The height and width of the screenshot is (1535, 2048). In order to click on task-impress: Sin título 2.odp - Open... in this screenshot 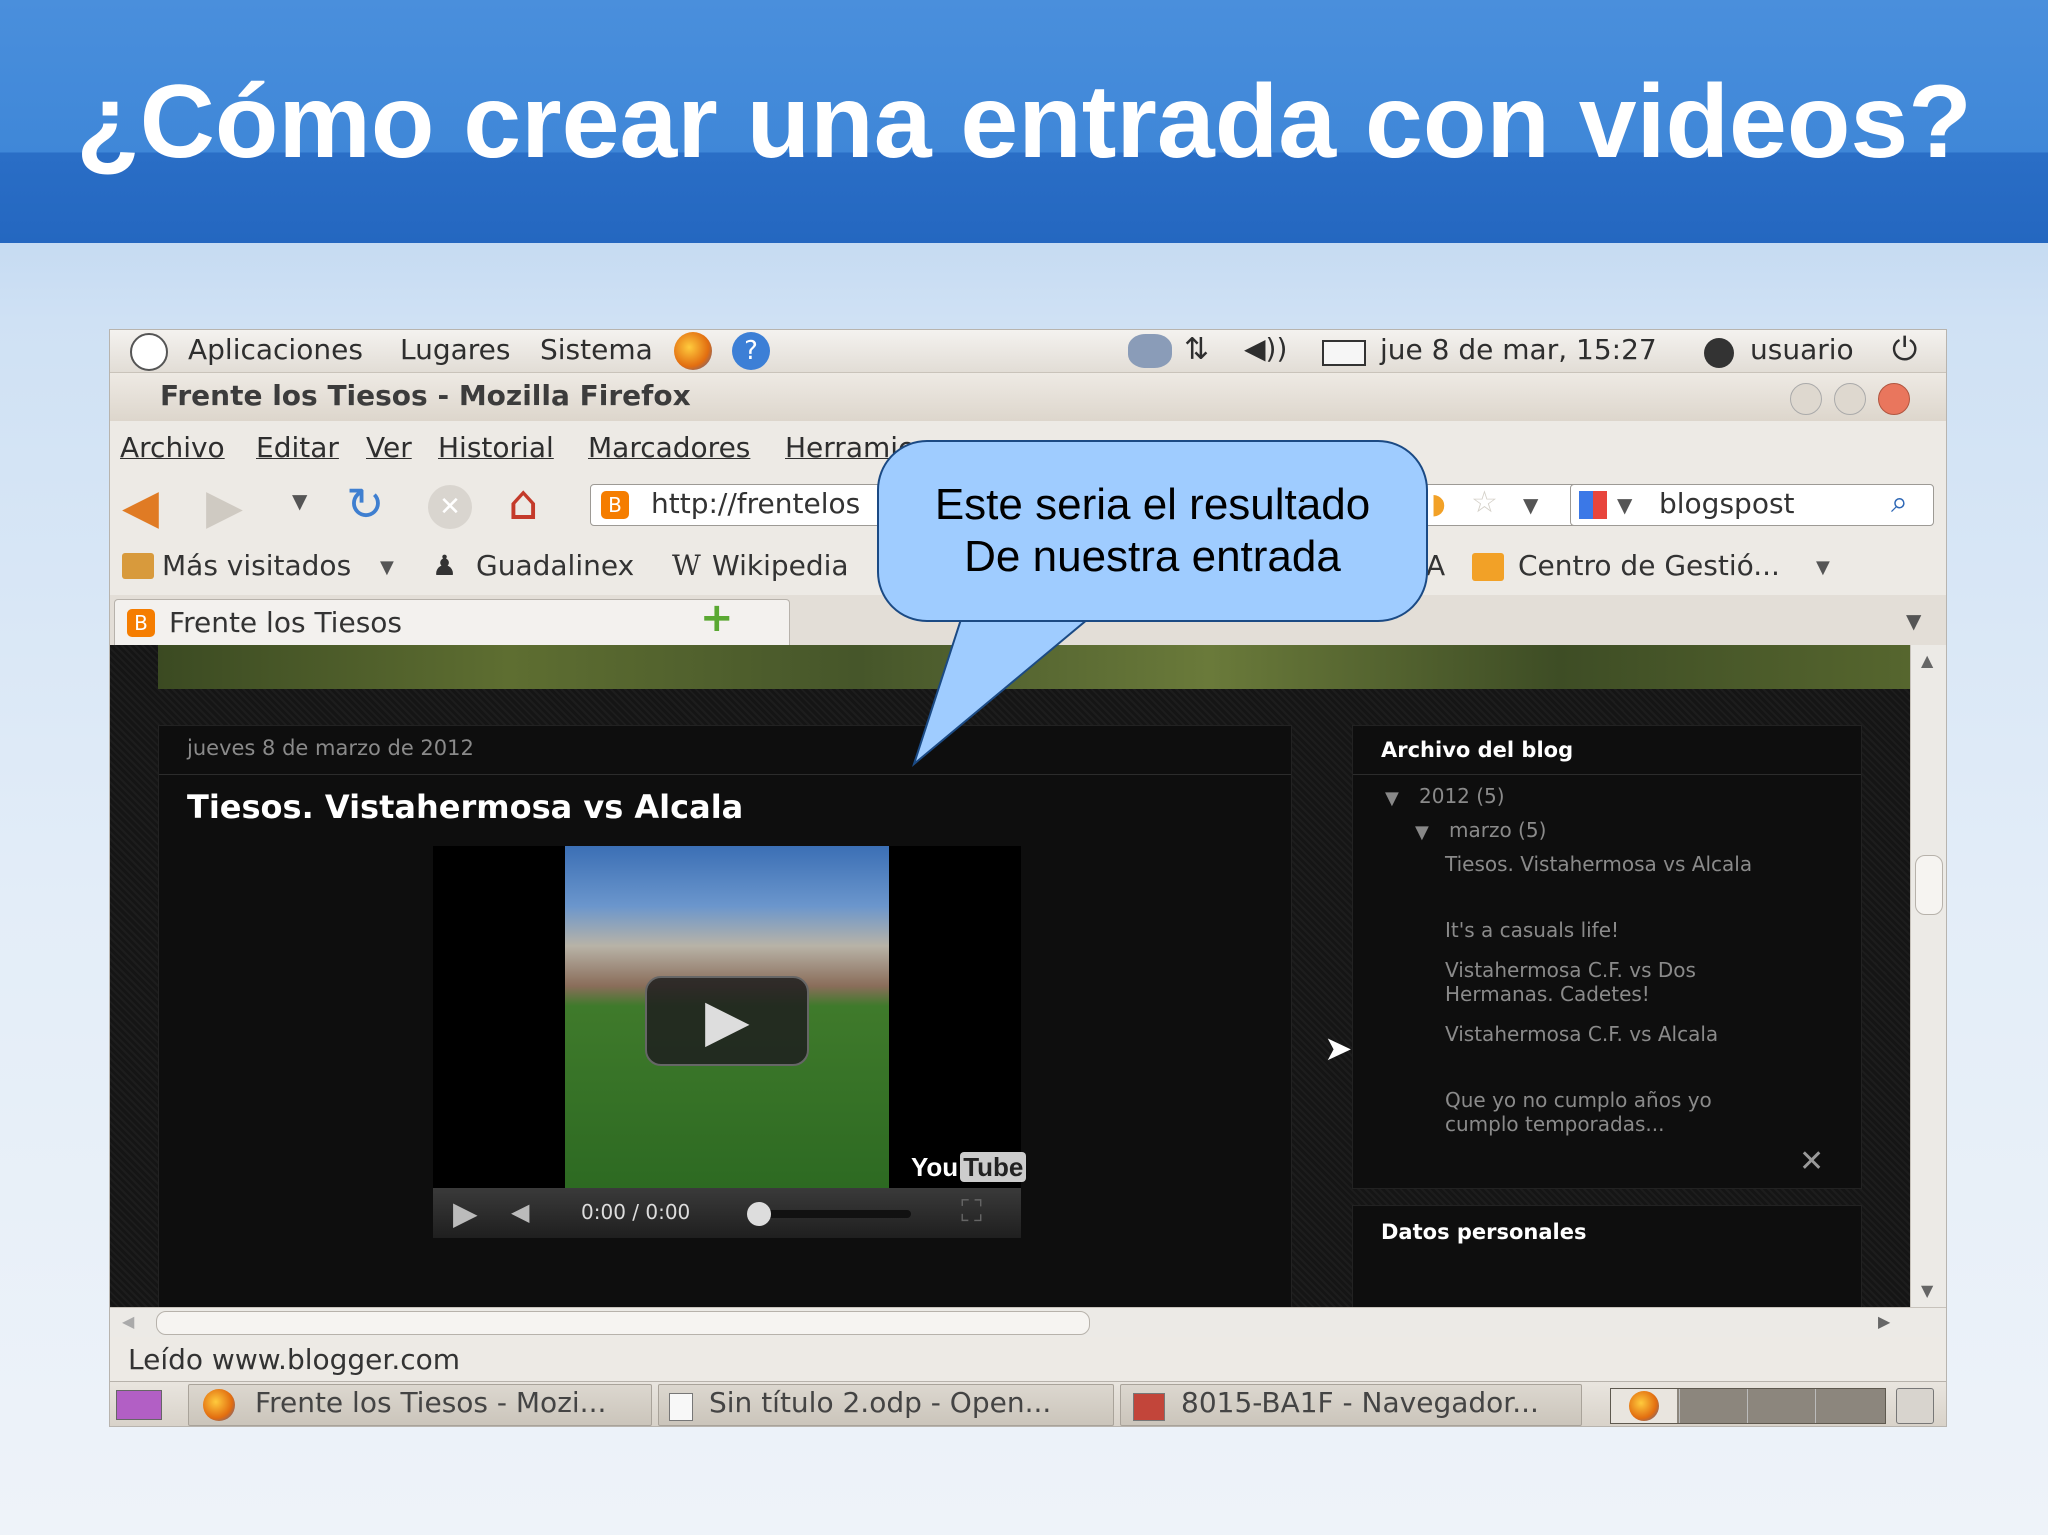, I will do `click(886, 1405)`.